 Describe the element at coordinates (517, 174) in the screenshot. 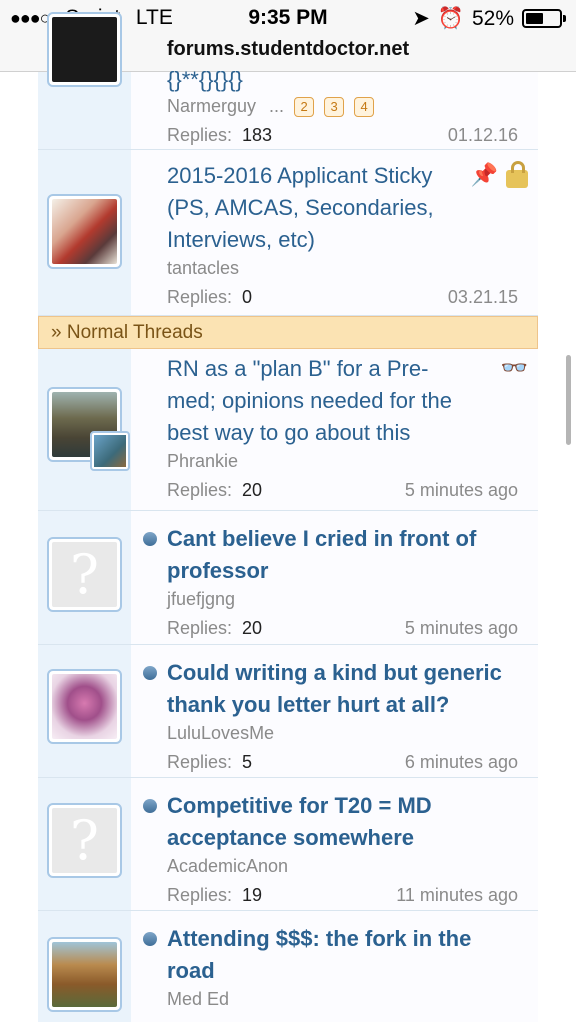

I see `lock-icon` at that location.